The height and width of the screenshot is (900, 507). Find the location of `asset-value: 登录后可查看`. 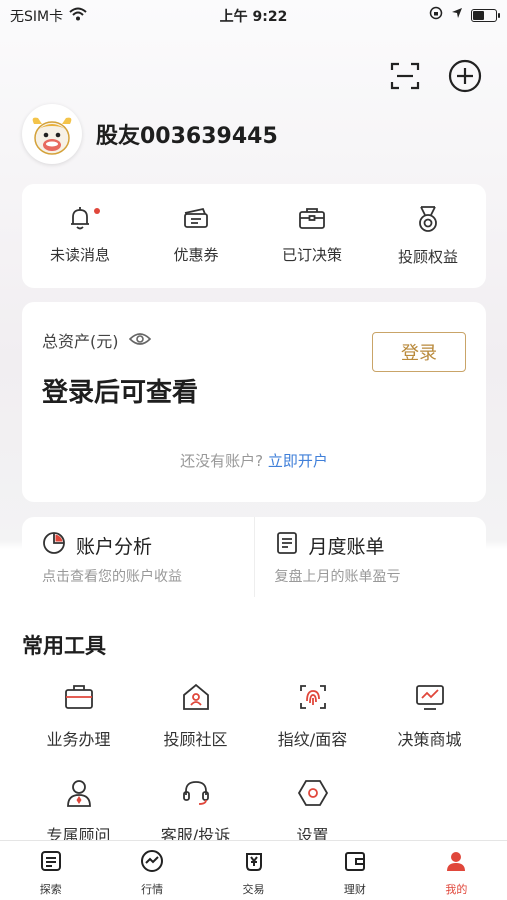

asset-value: 登录后可查看 is located at coordinates (120, 393).